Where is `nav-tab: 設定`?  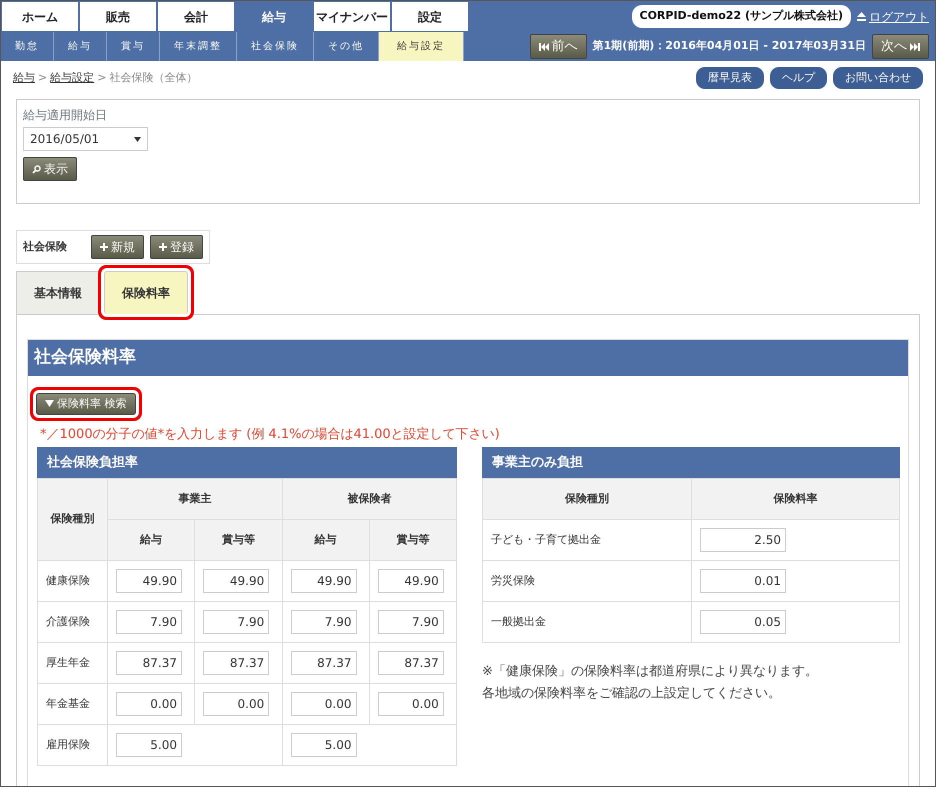
nav-tab: 設定 is located at coordinates (430, 16).